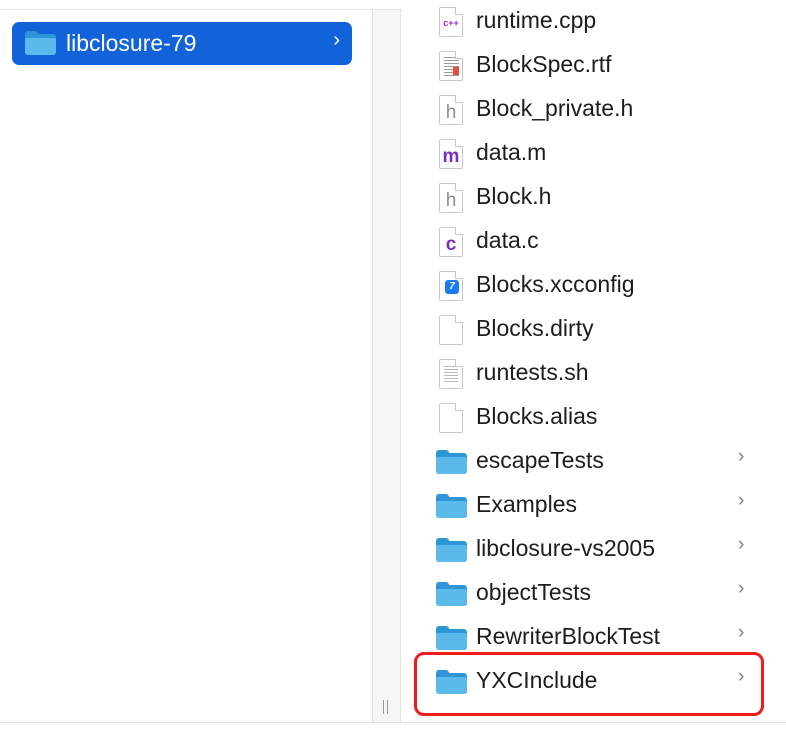 The height and width of the screenshot is (732, 786). I want to click on file-row-data-m: m data.m, so click(587, 152).